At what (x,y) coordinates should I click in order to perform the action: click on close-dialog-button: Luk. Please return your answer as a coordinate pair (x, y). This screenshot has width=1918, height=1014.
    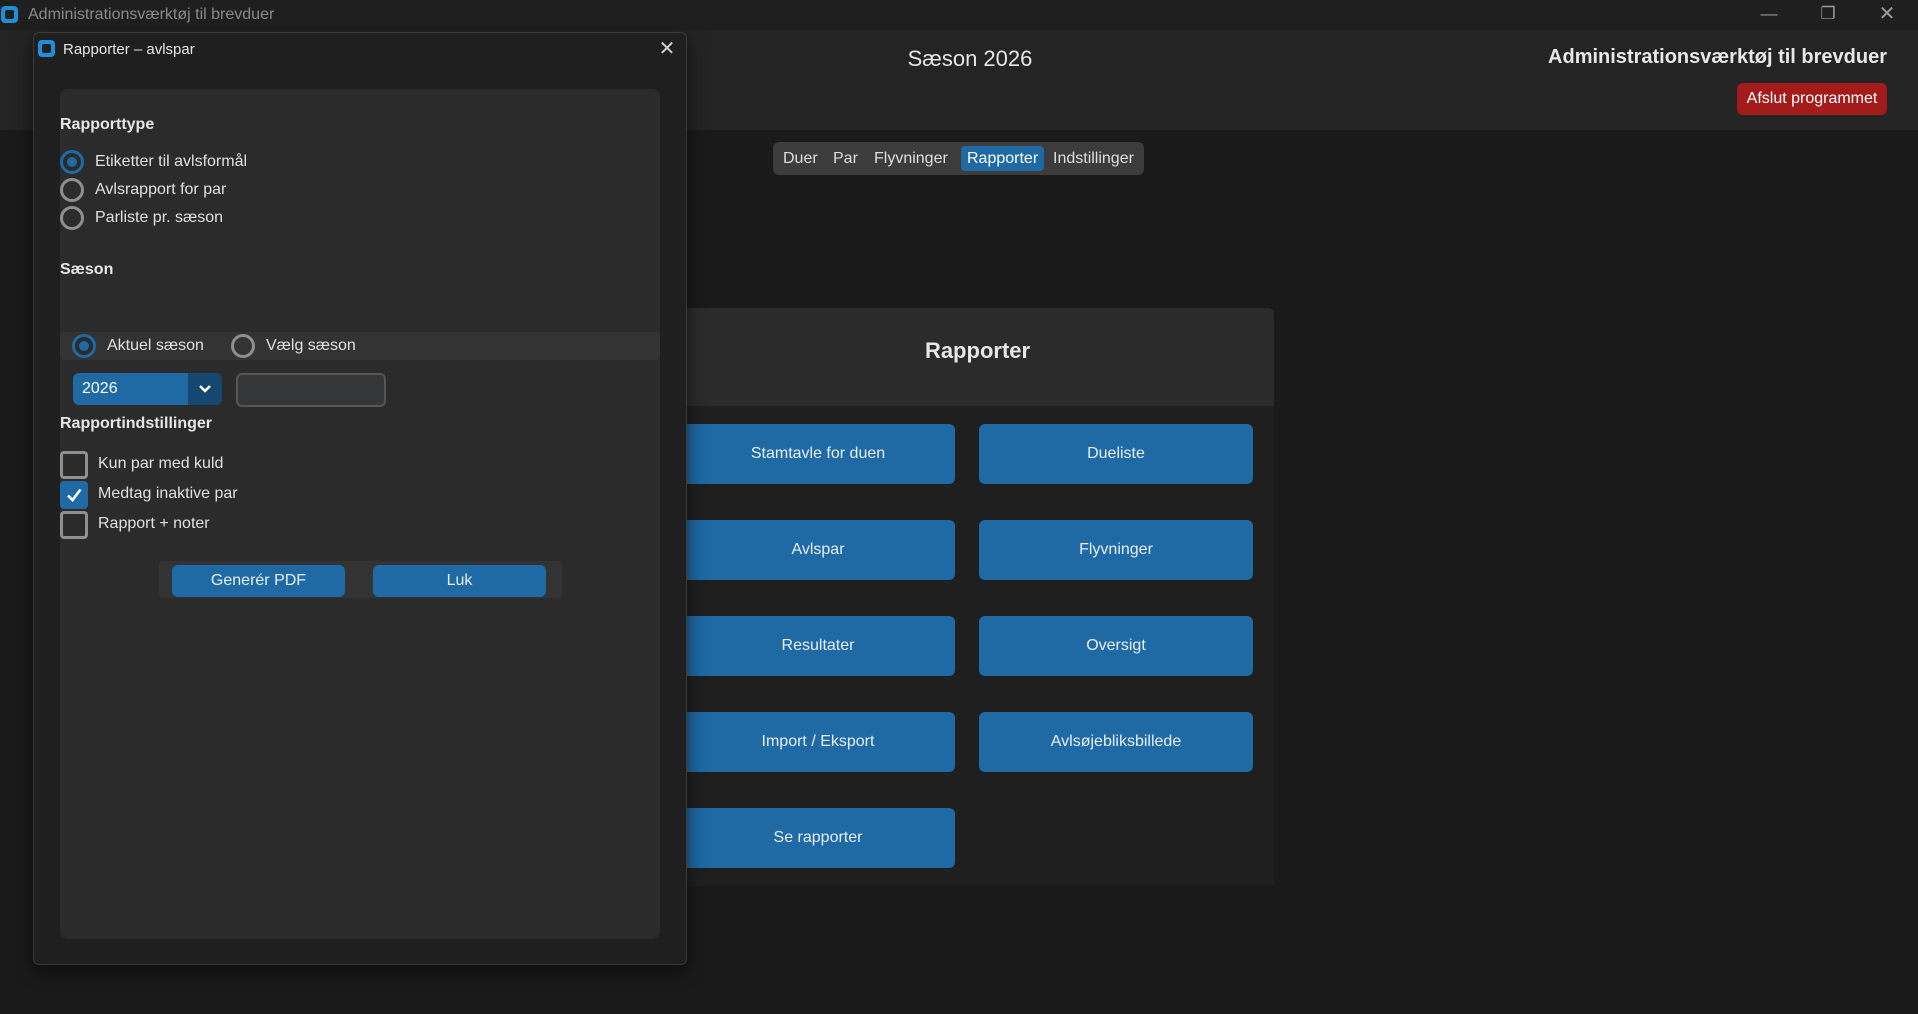
    Looking at the image, I should click on (459, 581).